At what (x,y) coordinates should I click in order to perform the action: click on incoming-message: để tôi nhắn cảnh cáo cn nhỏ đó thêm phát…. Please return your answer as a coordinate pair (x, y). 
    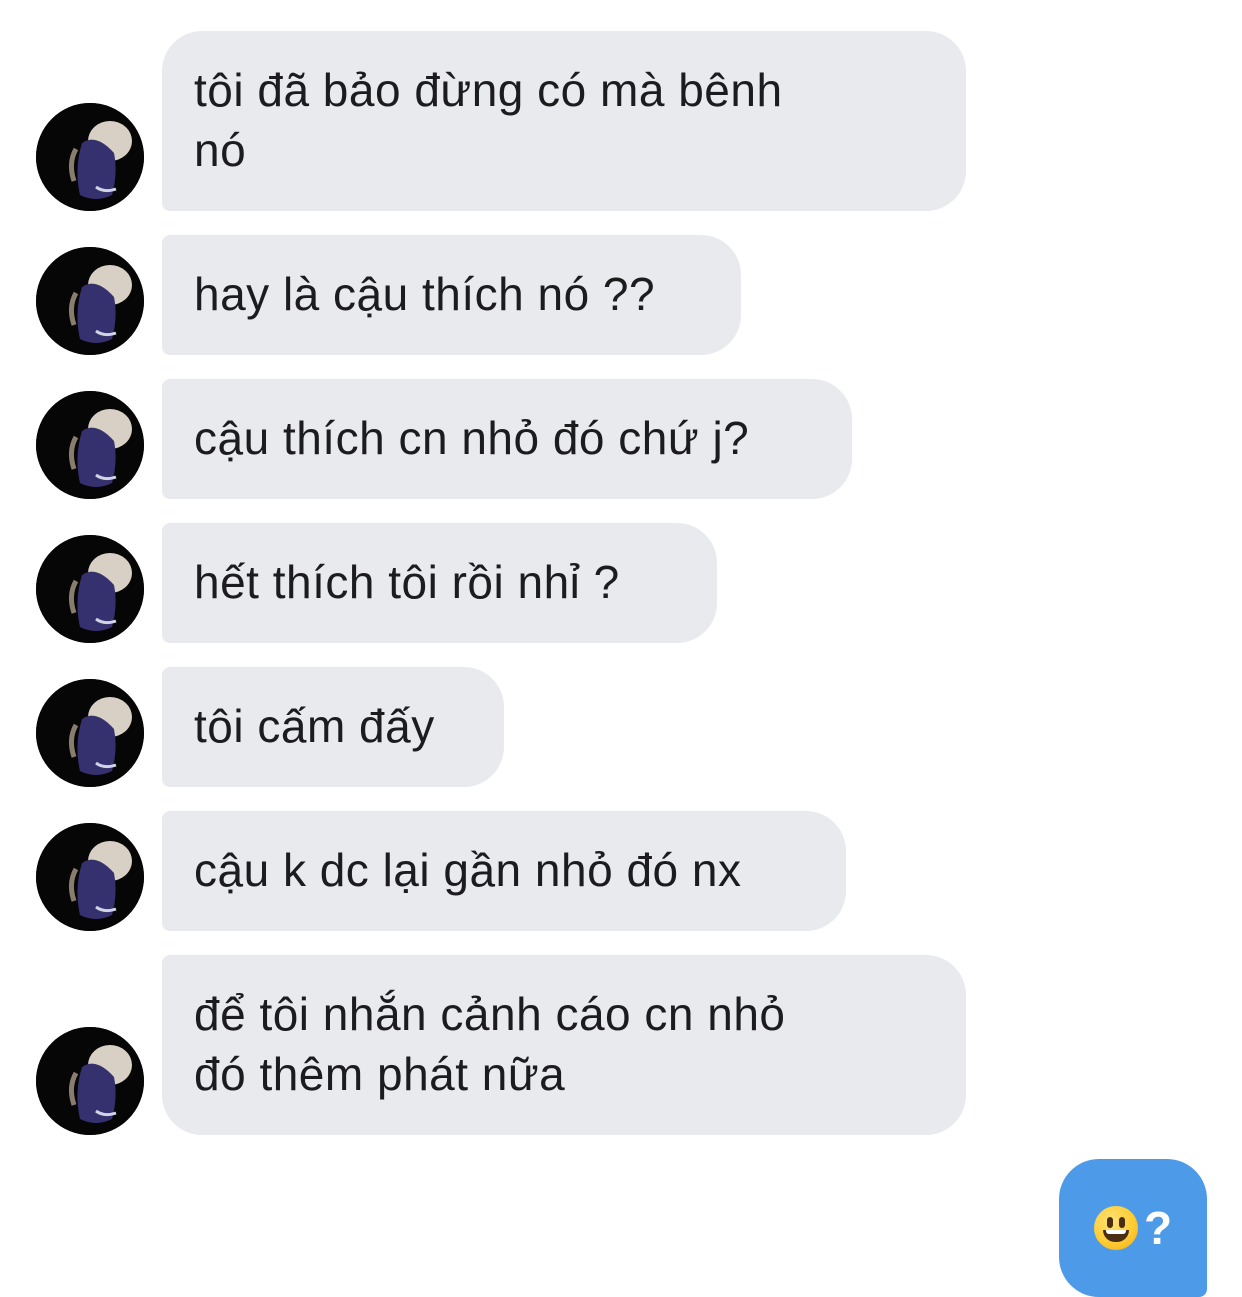
    Looking at the image, I should click on (564, 1045).